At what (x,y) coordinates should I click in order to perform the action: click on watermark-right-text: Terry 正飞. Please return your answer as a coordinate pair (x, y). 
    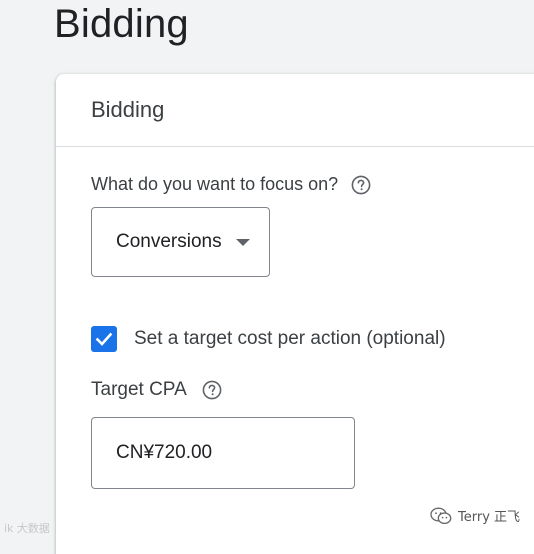
    Looking at the image, I should click on (489, 517).